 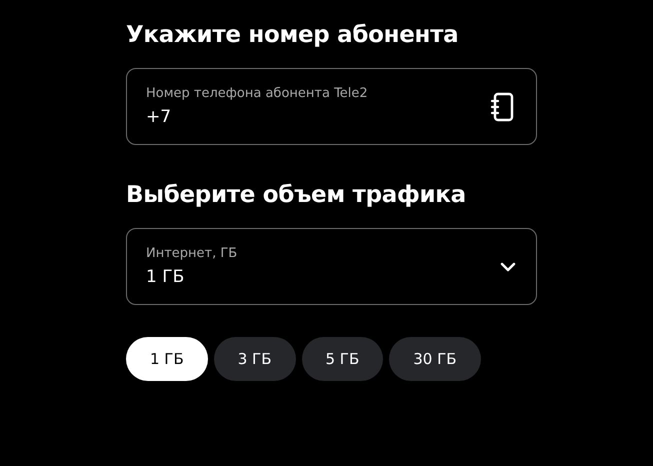 What do you see at coordinates (255, 359) in the screenshot?
I see `volume-chip: 3 ГБ` at bounding box center [255, 359].